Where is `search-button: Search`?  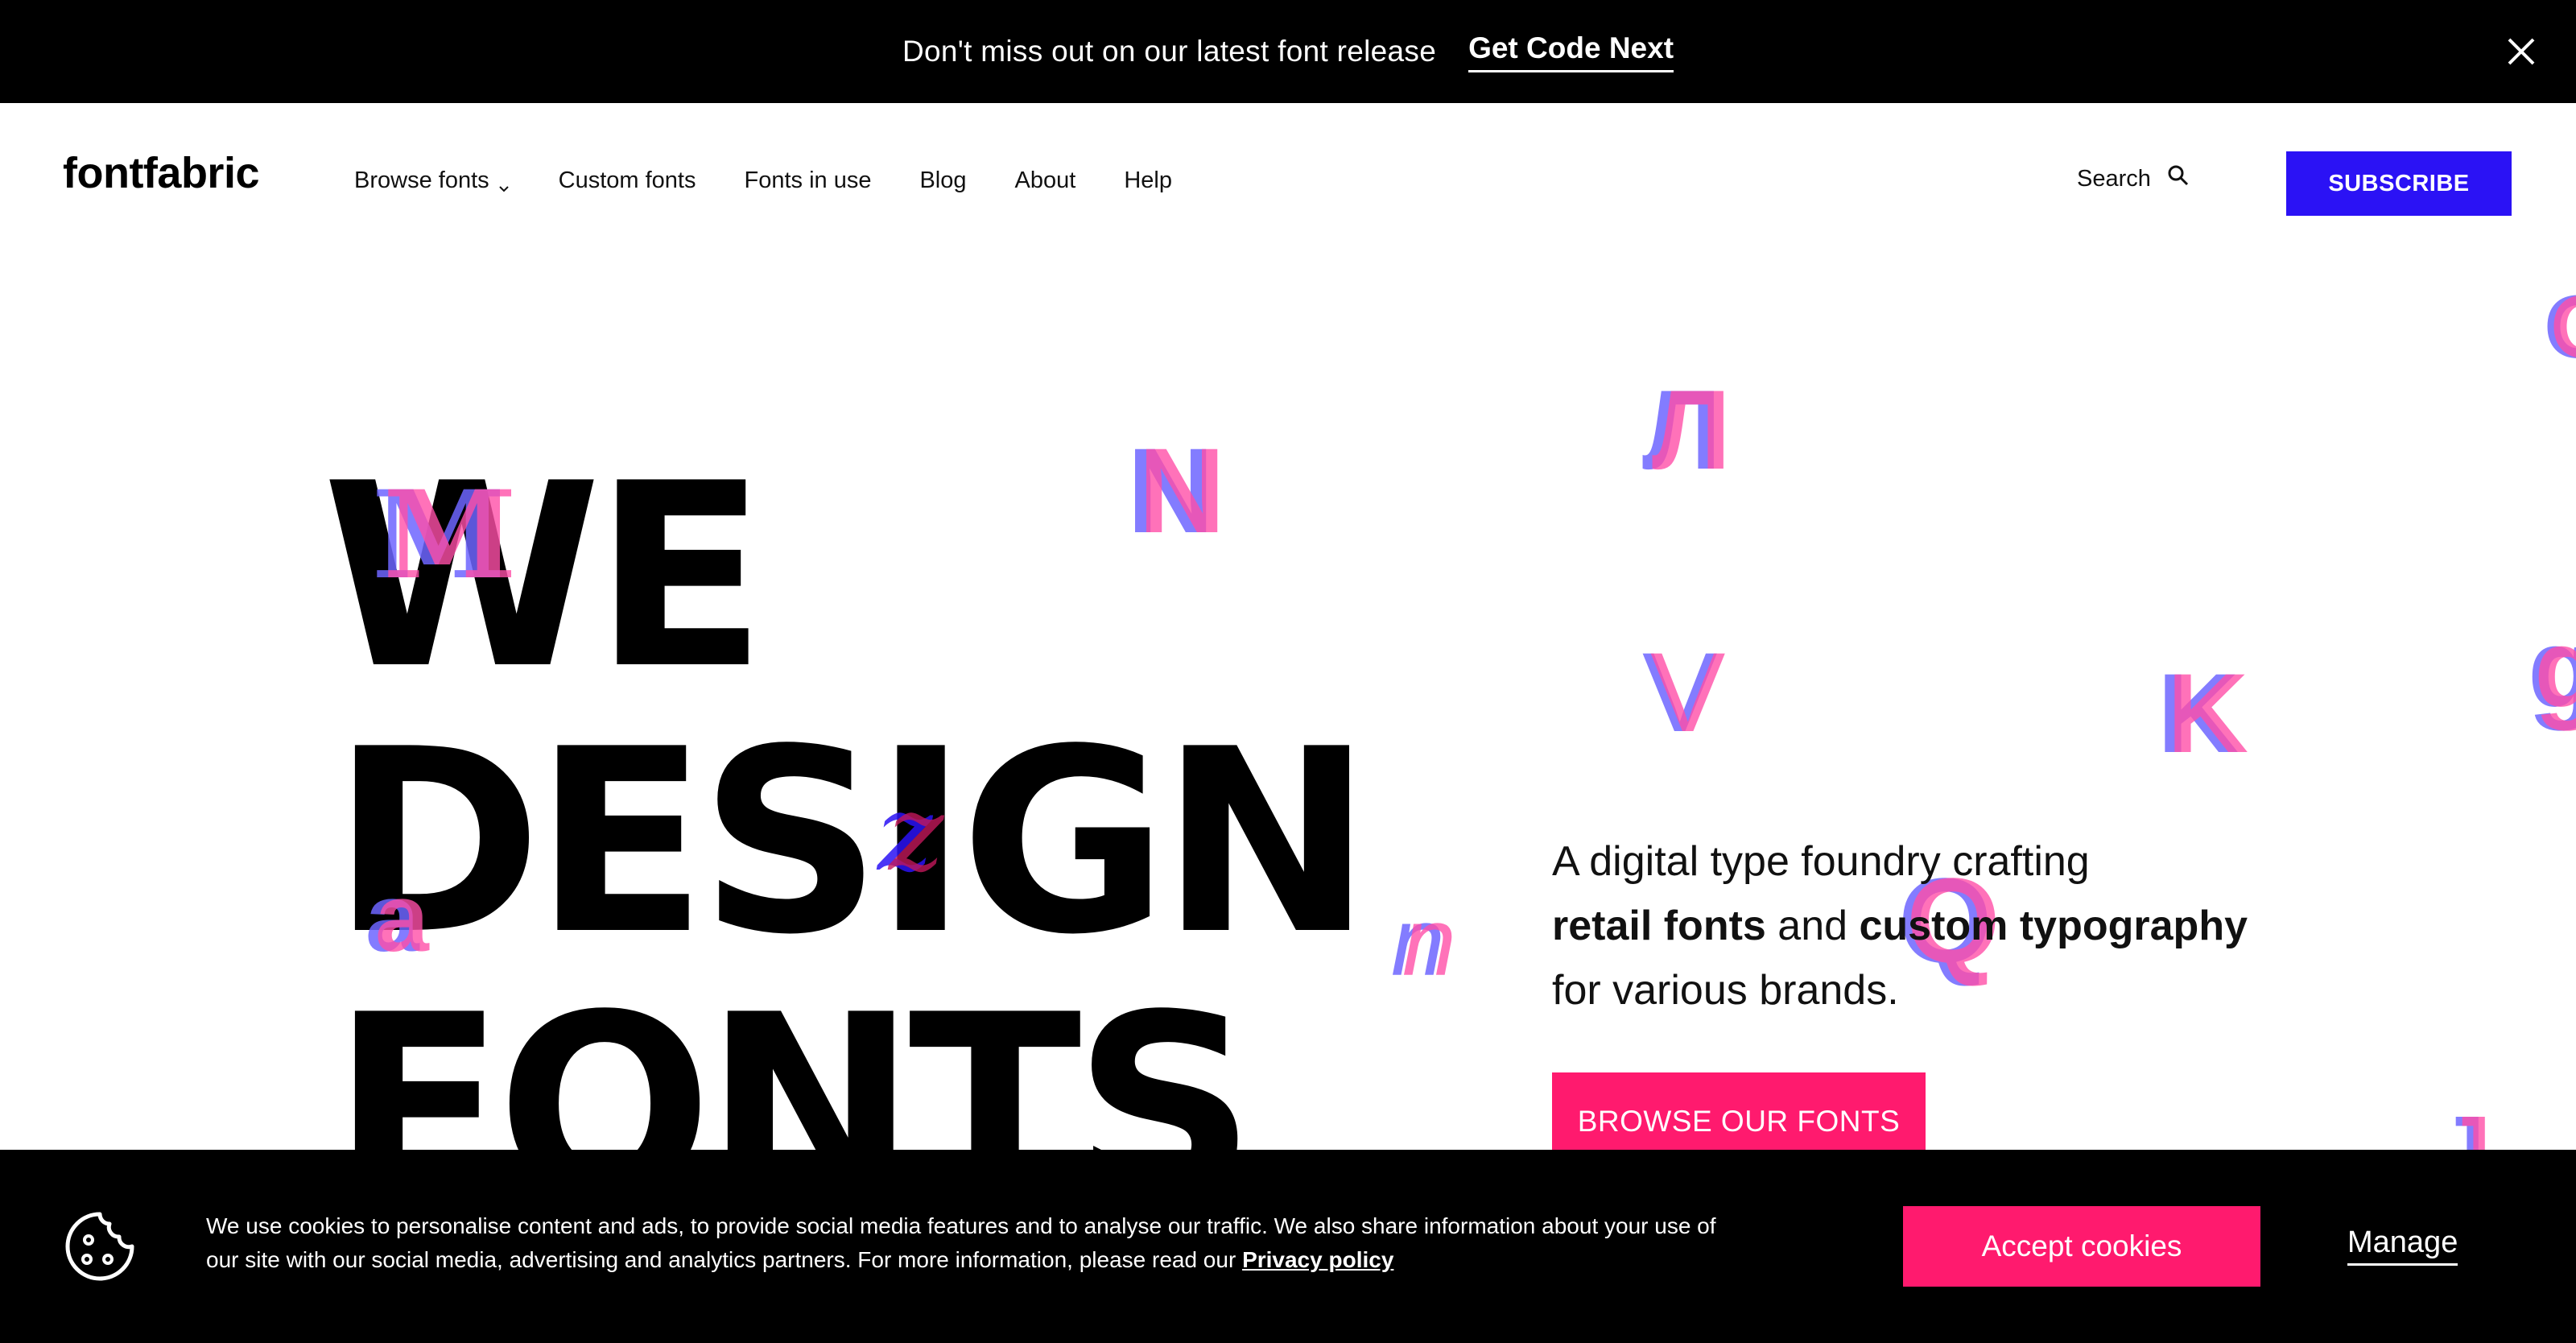
search-button: Search is located at coordinates (2133, 178).